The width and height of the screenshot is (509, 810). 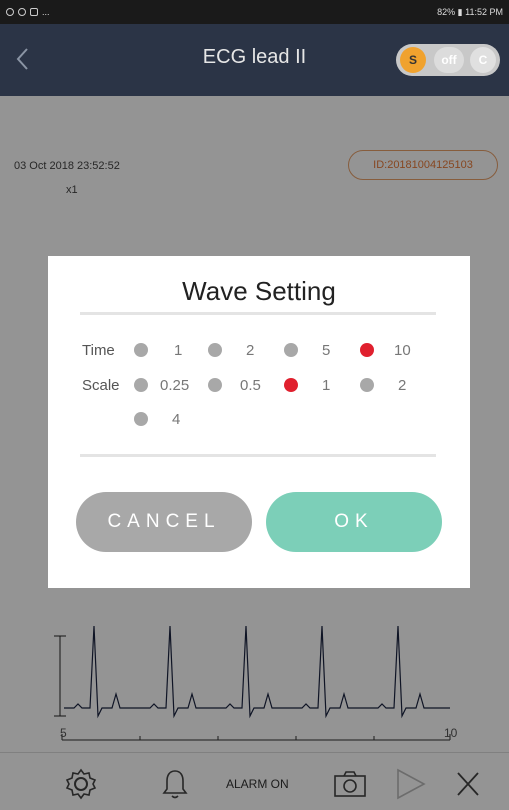 What do you see at coordinates (402, 350) in the screenshot?
I see `time-option-10: 10` at bounding box center [402, 350].